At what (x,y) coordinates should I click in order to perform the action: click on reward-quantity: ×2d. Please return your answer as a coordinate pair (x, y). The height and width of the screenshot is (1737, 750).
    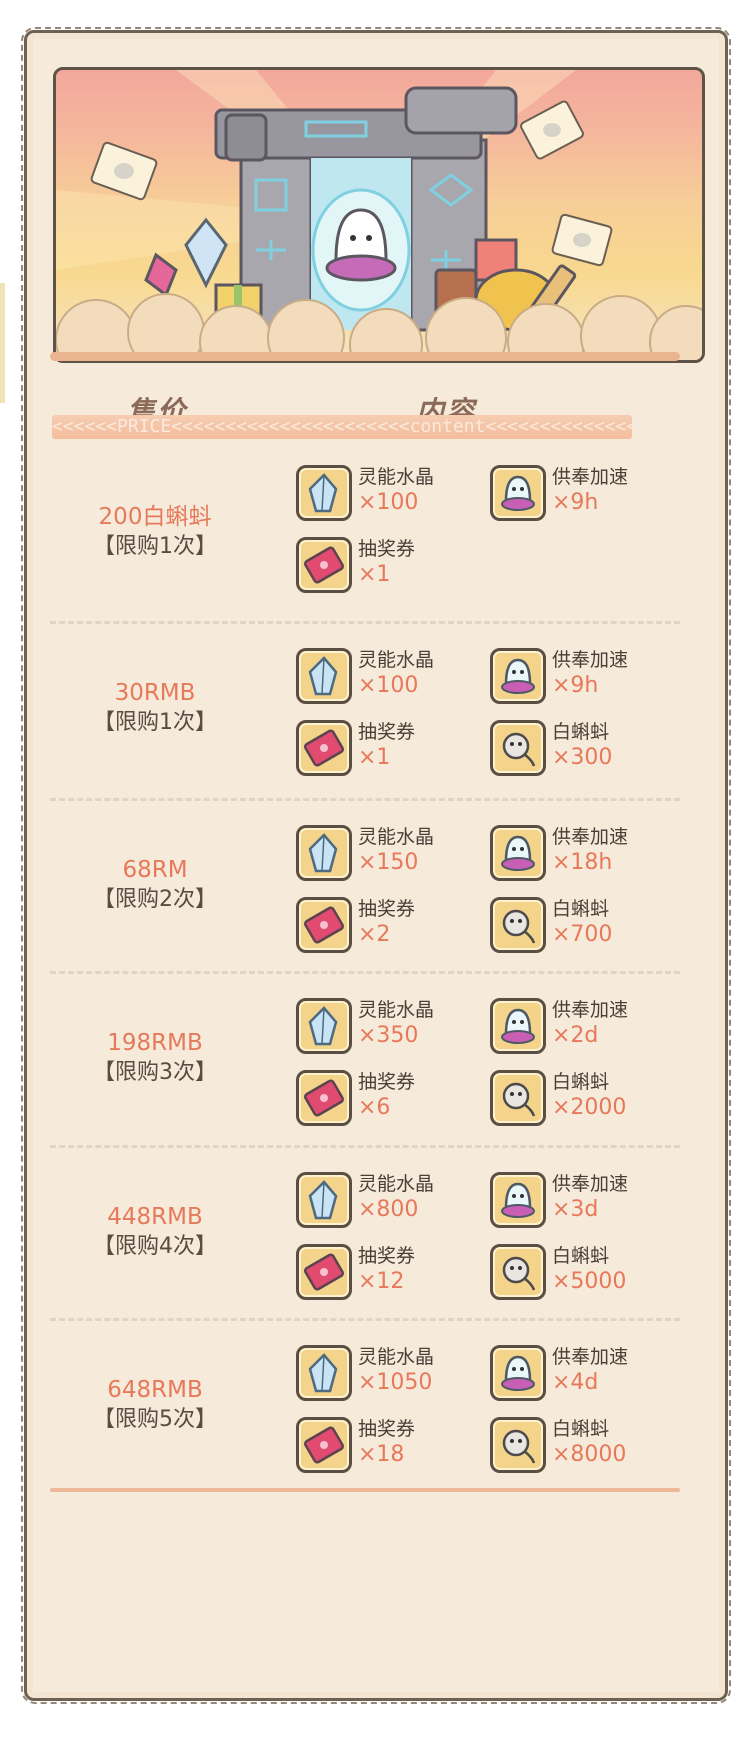
    Looking at the image, I should click on (575, 1035).